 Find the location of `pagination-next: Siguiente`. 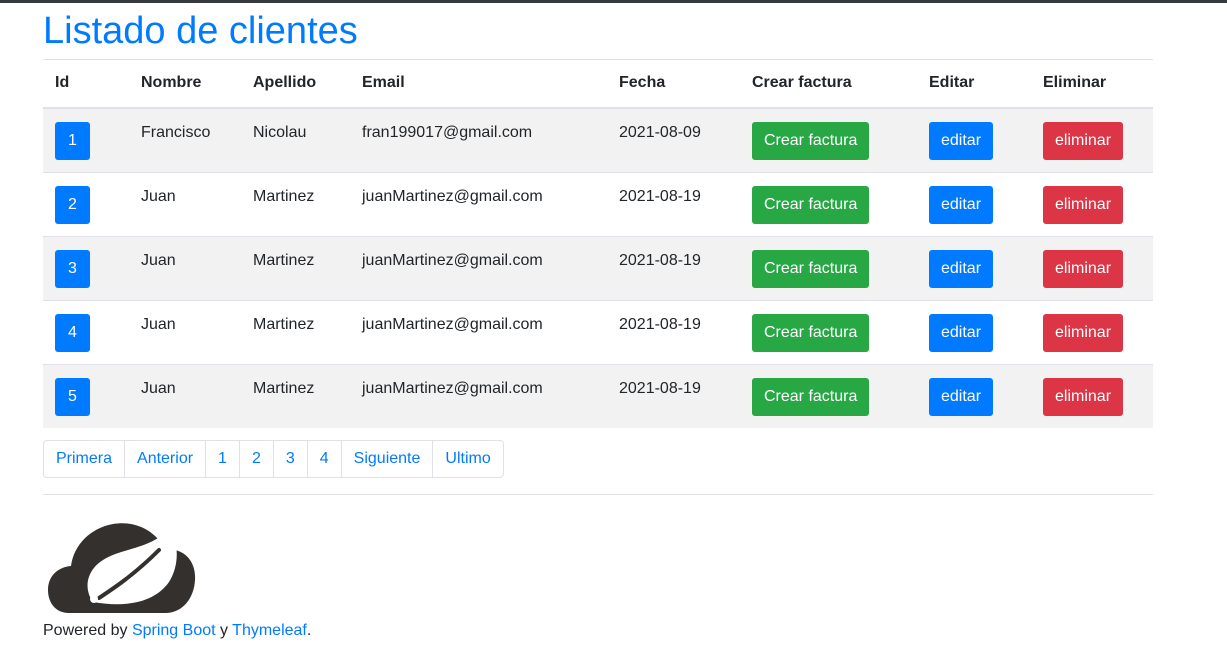

pagination-next: Siguiente is located at coordinates (386, 459).